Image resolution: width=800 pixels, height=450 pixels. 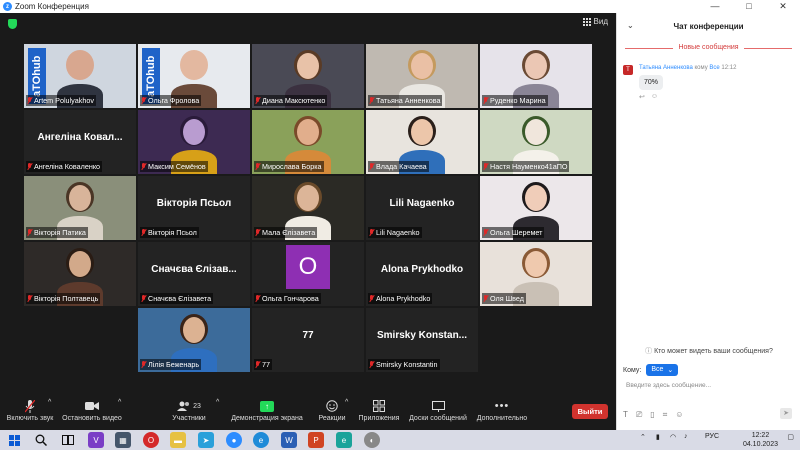 What do you see at coordinates (344, 440) in the screenshot?
I see `edge-dev-icon: e` at bounding box center [344, 440].